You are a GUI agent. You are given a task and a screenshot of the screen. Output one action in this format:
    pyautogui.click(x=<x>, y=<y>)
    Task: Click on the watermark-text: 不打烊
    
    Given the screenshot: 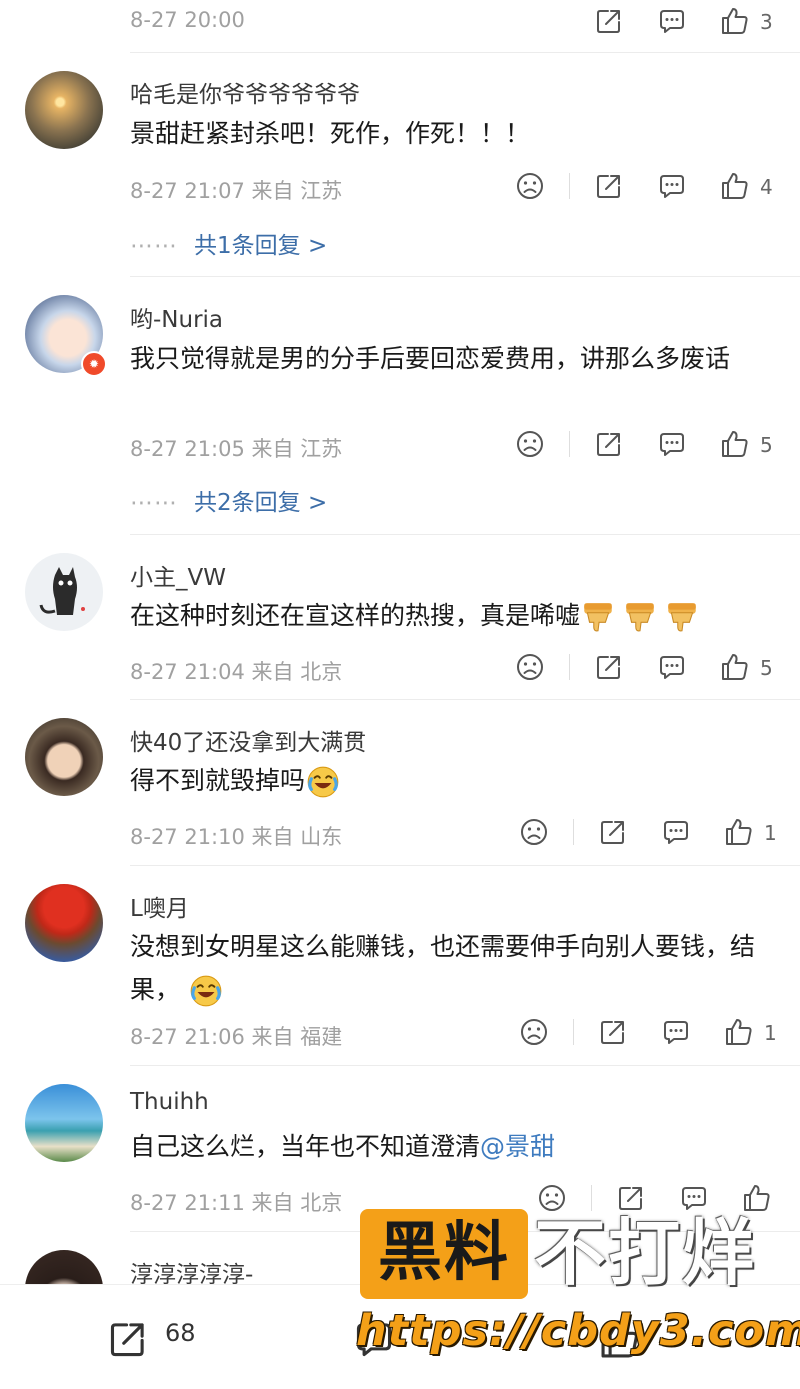 What is the action you would take?
    pyautogui.click(x=645, y=1253)
    